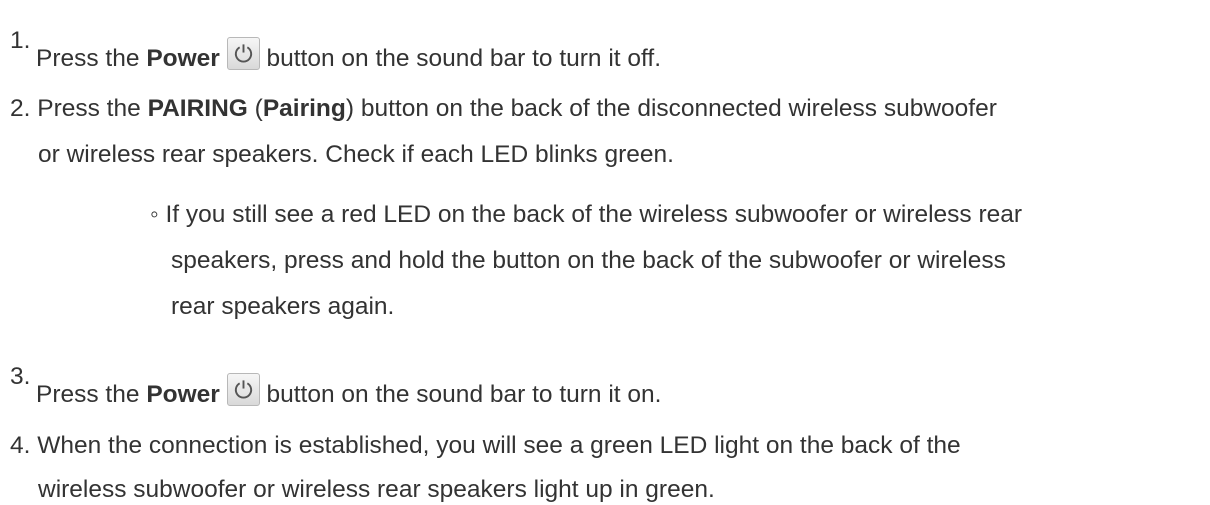  What do you see at coordinates (460, 394) in the screenshot?
I see `step-3-after: button on the sound bar to turn it on.` at bounding box center [460, 394].